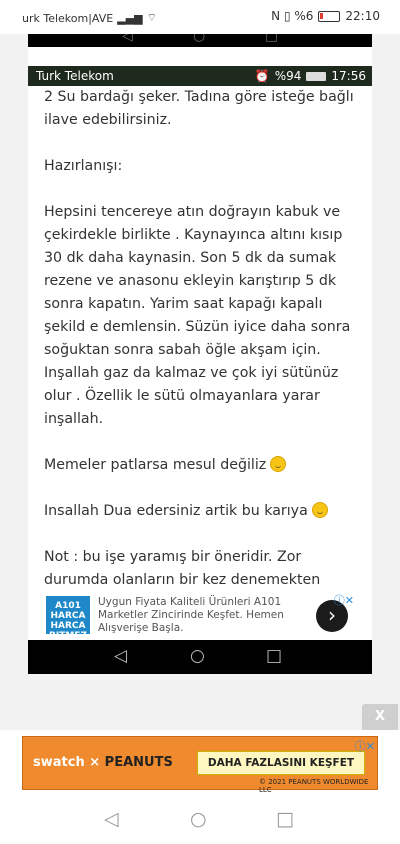  What do you see at coordinates (95, 762) in the screenshot?
I see `cross-symbol: ×` at bounding box center [95, 762].